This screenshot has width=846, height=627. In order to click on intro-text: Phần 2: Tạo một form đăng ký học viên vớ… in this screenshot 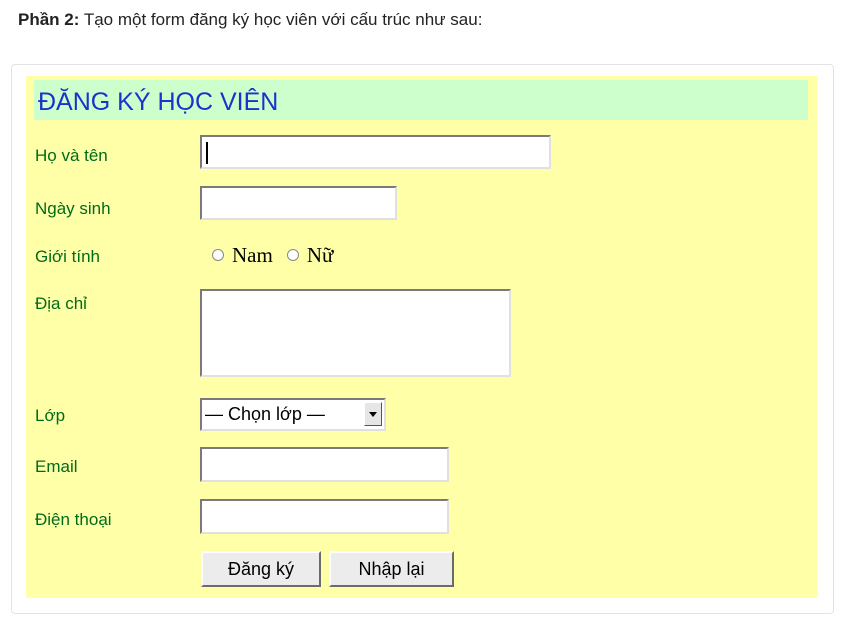, I will do `click(250, 20)`.